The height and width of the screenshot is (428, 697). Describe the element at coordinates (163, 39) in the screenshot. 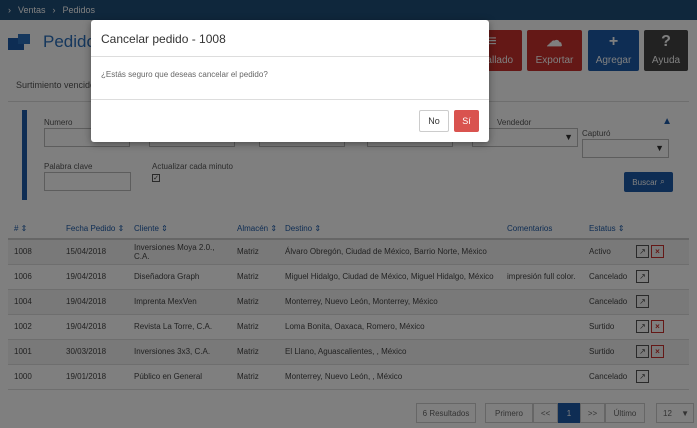

I see `dialog-title: Cancelar pedido - 1008` at that location.